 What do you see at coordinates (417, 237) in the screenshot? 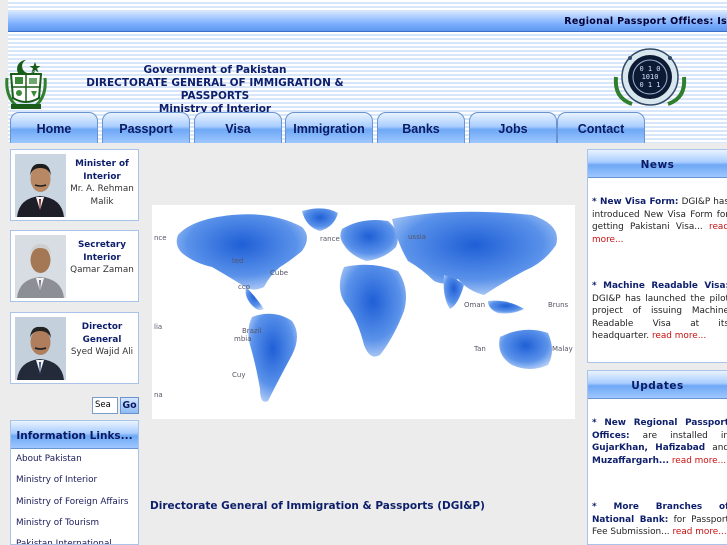
I see `map-label: ussia` at bounding box center [417, 237].